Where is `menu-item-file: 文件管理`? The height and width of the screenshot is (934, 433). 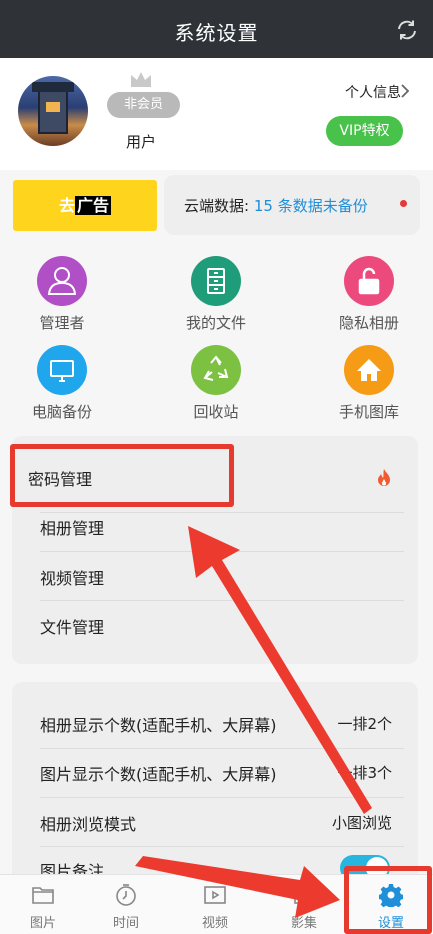 menu-item-file: 文件管理 is located at coordinates (72, 626).